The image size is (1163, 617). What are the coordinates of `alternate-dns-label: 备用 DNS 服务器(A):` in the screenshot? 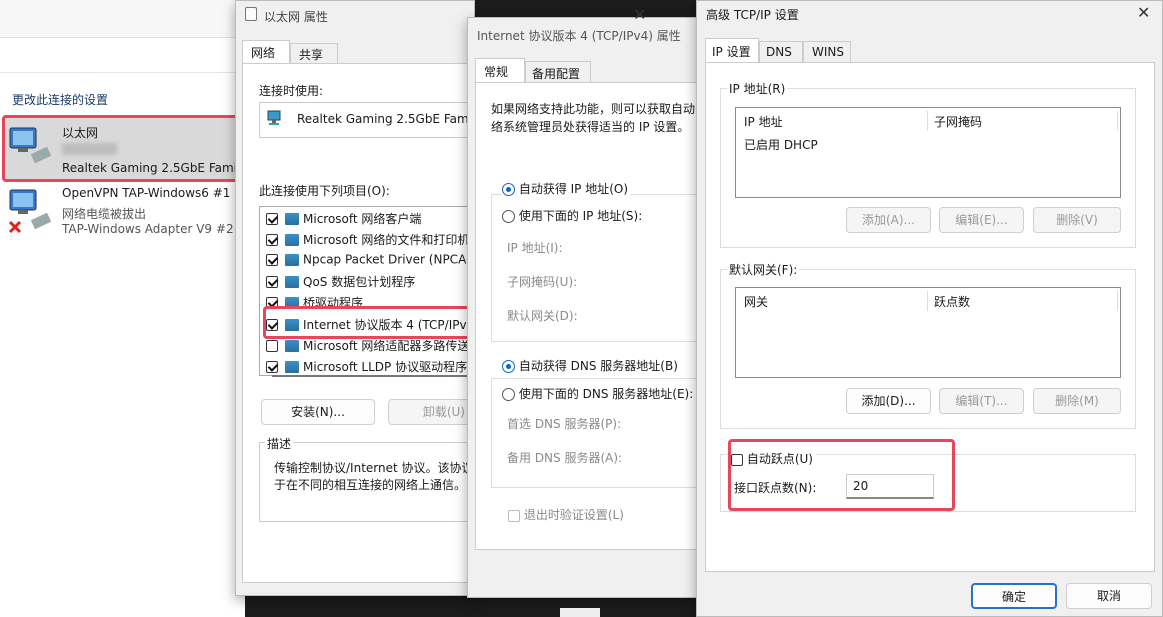 It's located at (565, 458).